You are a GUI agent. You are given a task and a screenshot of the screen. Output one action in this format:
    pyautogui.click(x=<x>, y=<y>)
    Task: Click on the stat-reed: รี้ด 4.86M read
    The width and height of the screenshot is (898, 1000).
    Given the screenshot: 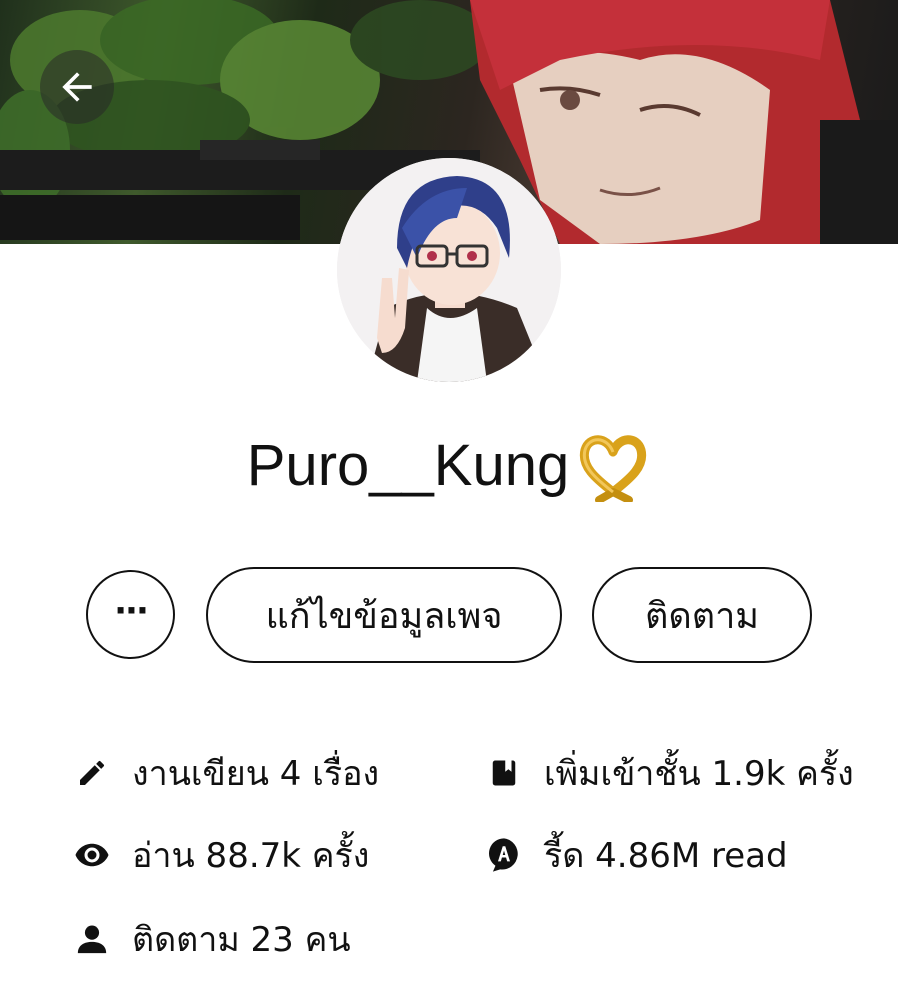 What is the action you would take?
    pyautogui.click(x=636, y=855)
    